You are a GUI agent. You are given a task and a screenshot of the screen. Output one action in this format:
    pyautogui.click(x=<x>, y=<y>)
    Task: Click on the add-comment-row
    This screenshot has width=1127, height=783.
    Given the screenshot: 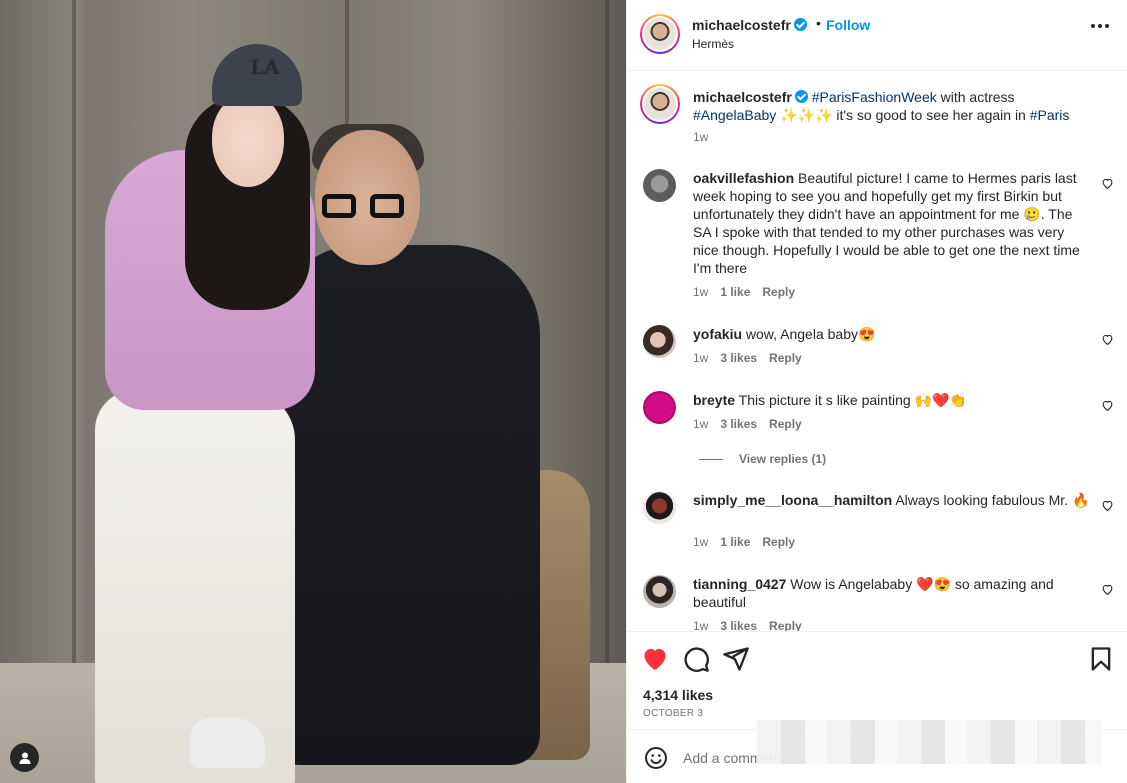 What is the action you would take?
    pyautogui.click(x=877, y=751)
    